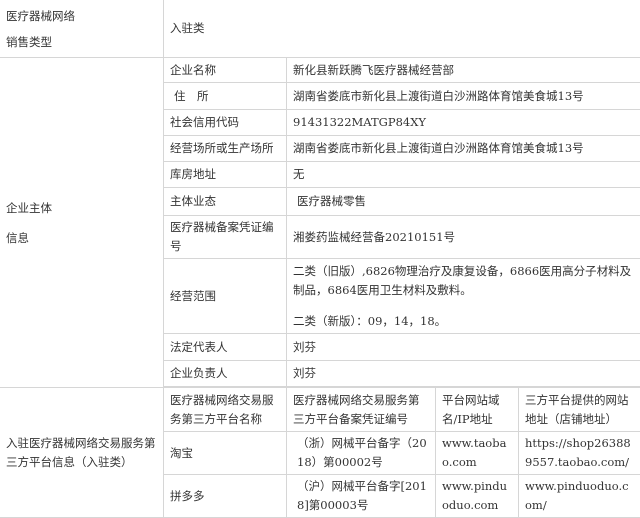 Image resolution: width=640 pixels, height=518 pixels. I want to click on platform-record: （浙）网械平台备字（2018）第00002号, so click(361, 453).